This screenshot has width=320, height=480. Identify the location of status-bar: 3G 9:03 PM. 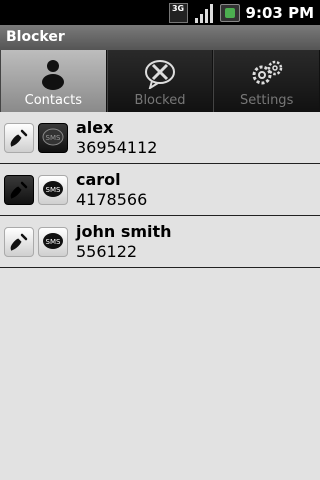
(160, 12).